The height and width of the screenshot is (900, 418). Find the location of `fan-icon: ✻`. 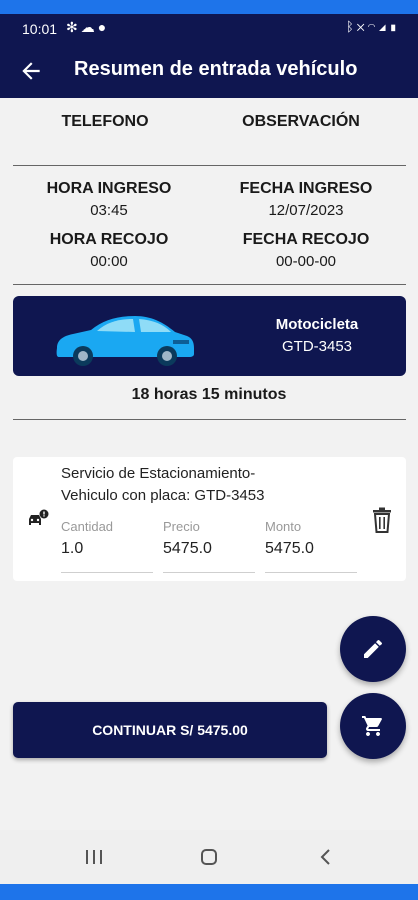

fan-icon: ✻ is located at coordinates (73, 27).